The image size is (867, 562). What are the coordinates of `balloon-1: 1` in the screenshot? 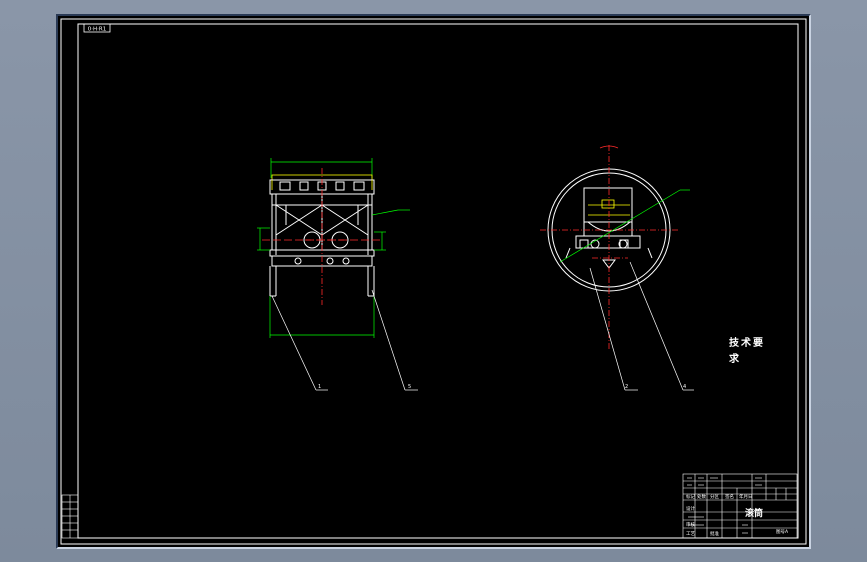 It's located at (319, 387).